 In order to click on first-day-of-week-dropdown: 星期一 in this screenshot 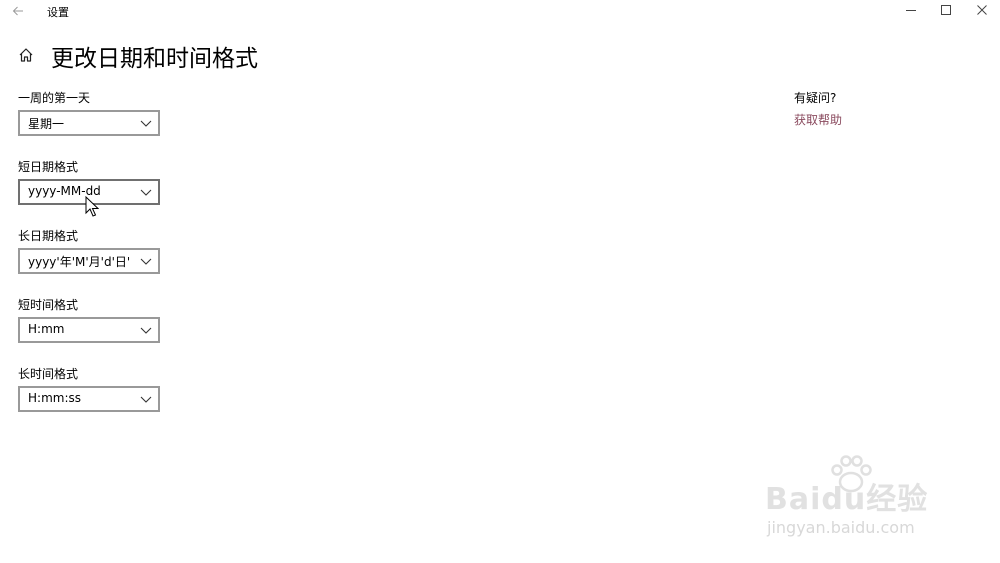, I will do `click(89, 123)`.